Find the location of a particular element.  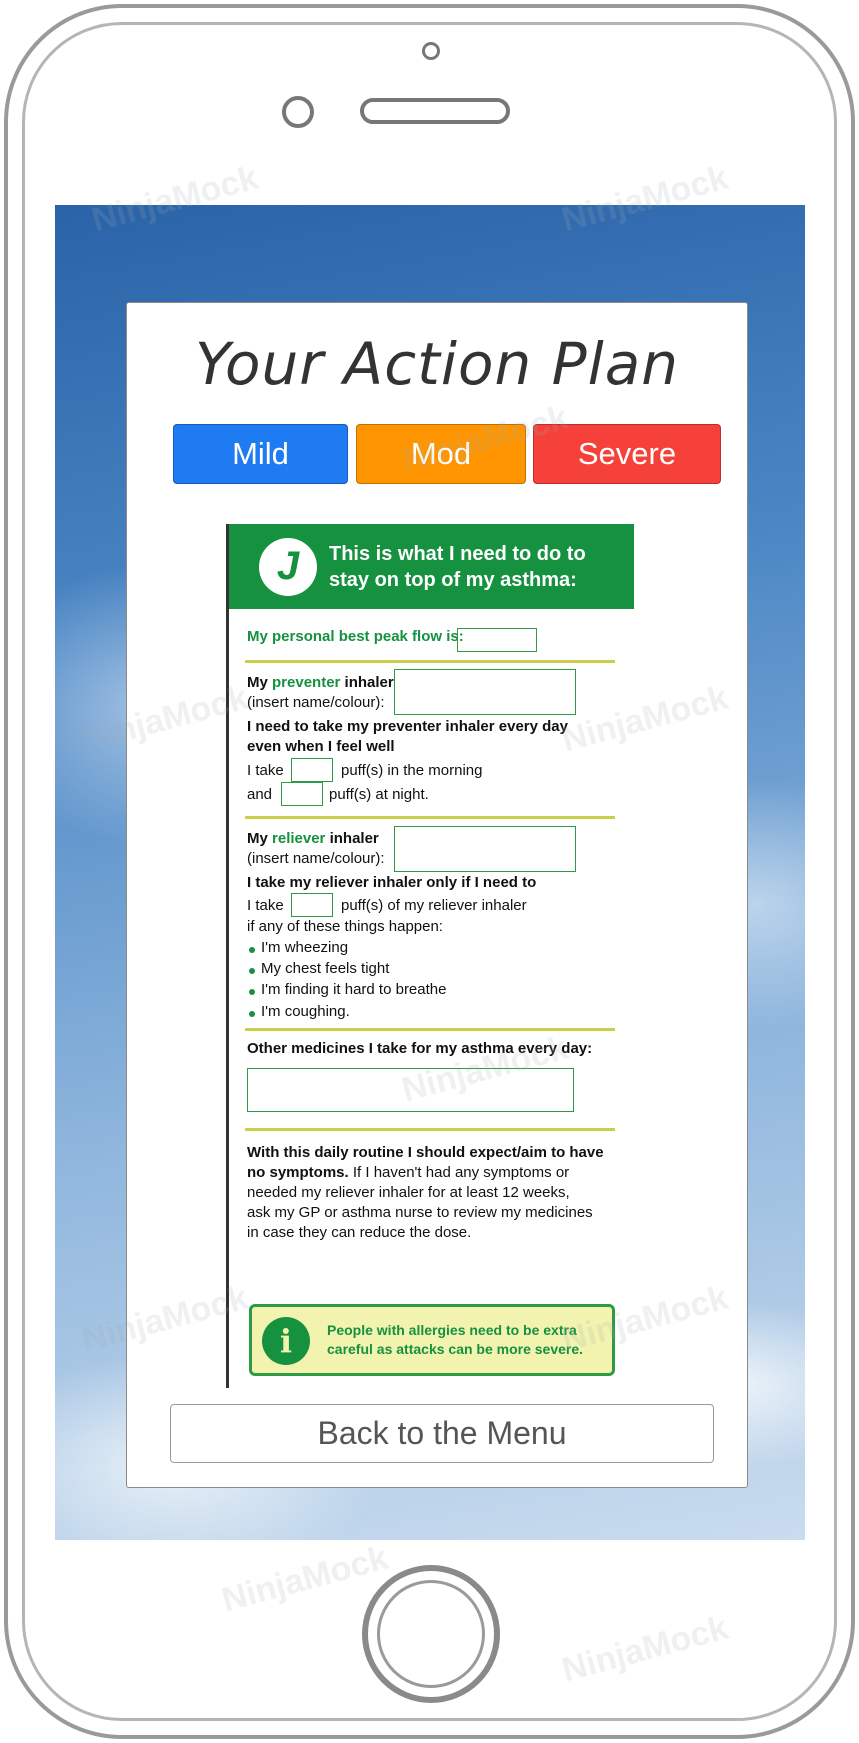

routine-line-5: in case they can reduce the dose. is located at coordinates (359, 1232).